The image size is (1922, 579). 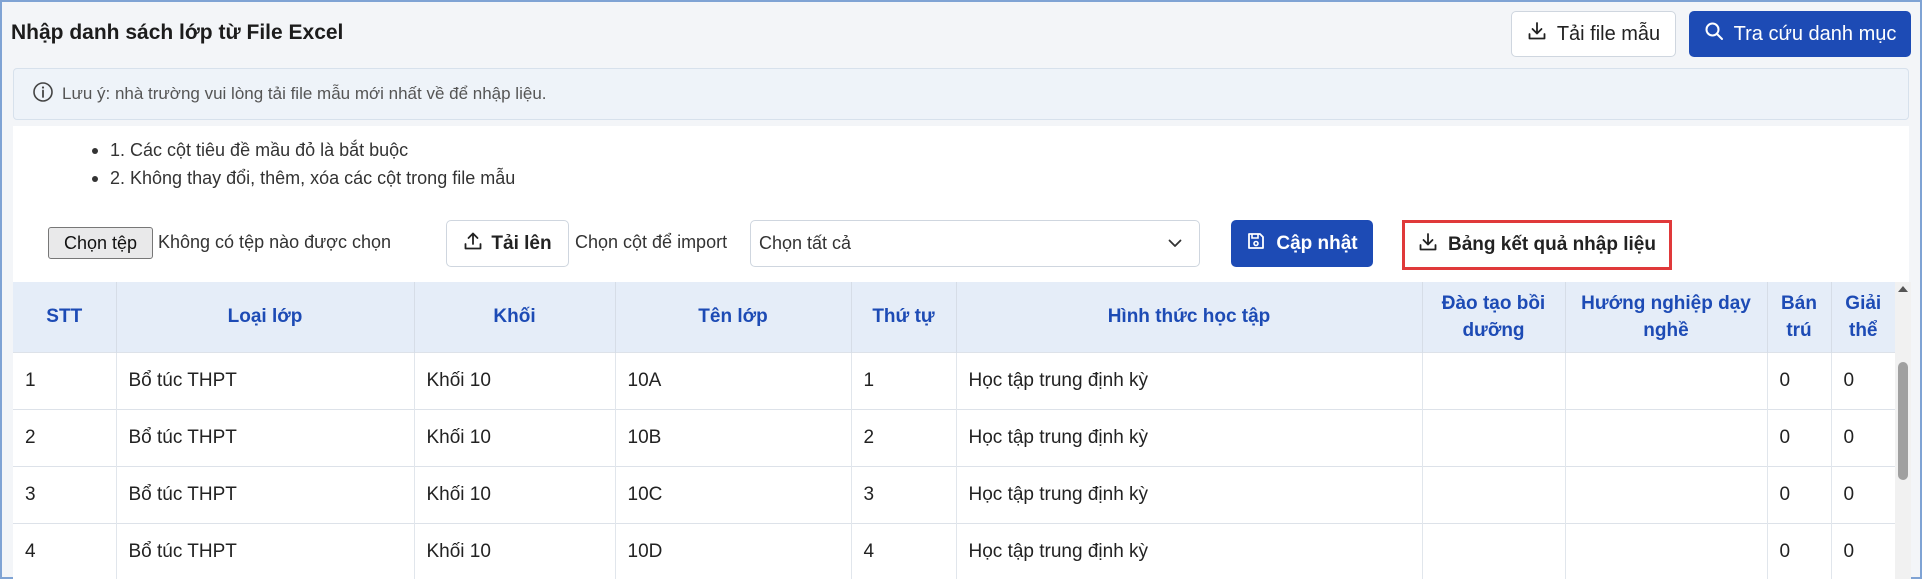 What do you see at coordinates (1608, 33) in the screenshot?
I see `download-template-label: Tải file mẫu` at bounding box center [1608, 33].